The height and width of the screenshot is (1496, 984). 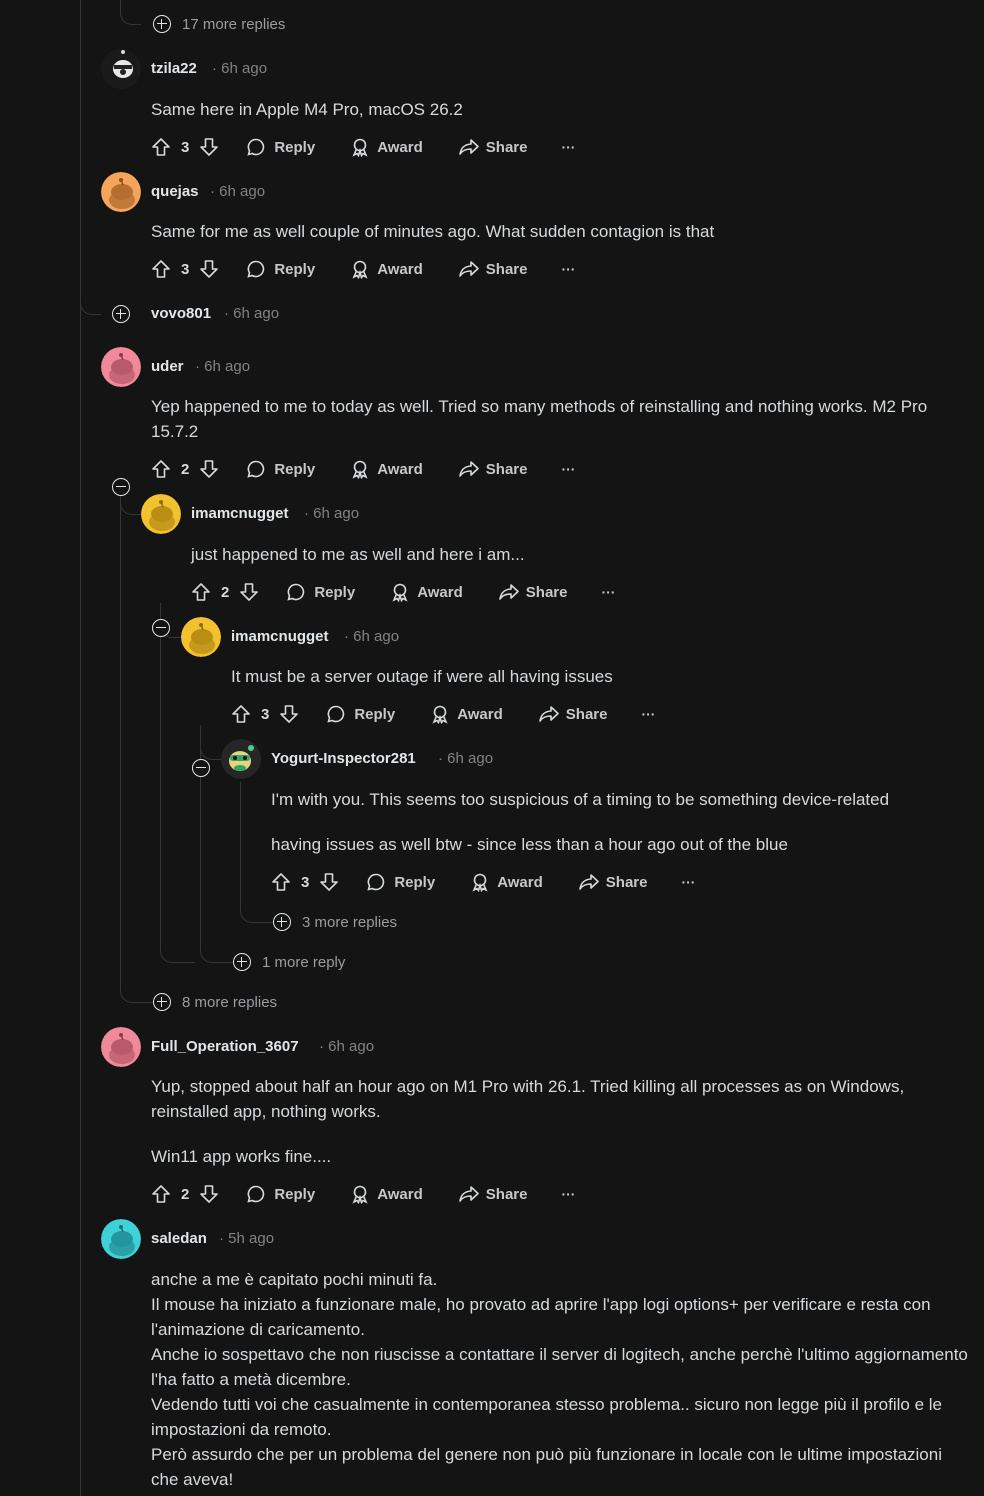 I want to click on username: vovo801, so click(x=181, y=313).